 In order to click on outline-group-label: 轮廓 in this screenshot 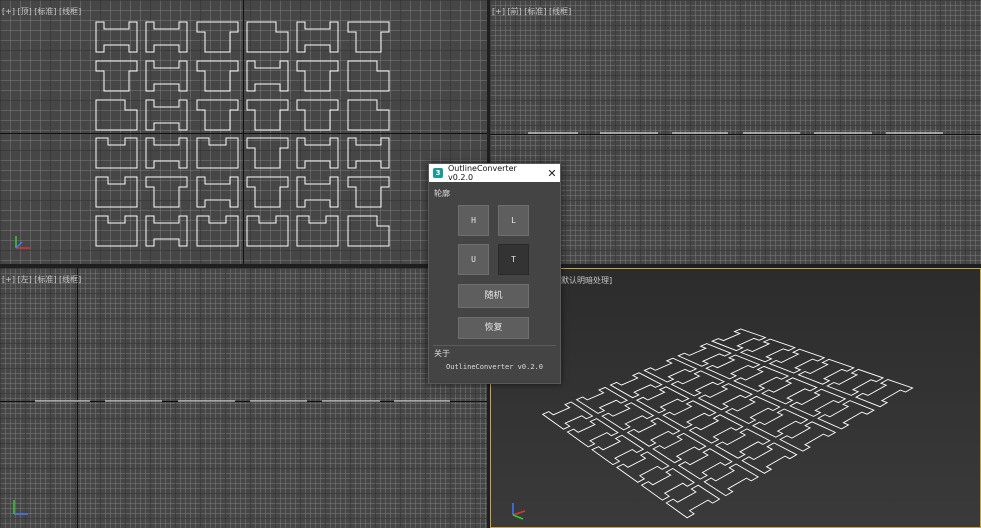, I will do `click(442, 193)`.